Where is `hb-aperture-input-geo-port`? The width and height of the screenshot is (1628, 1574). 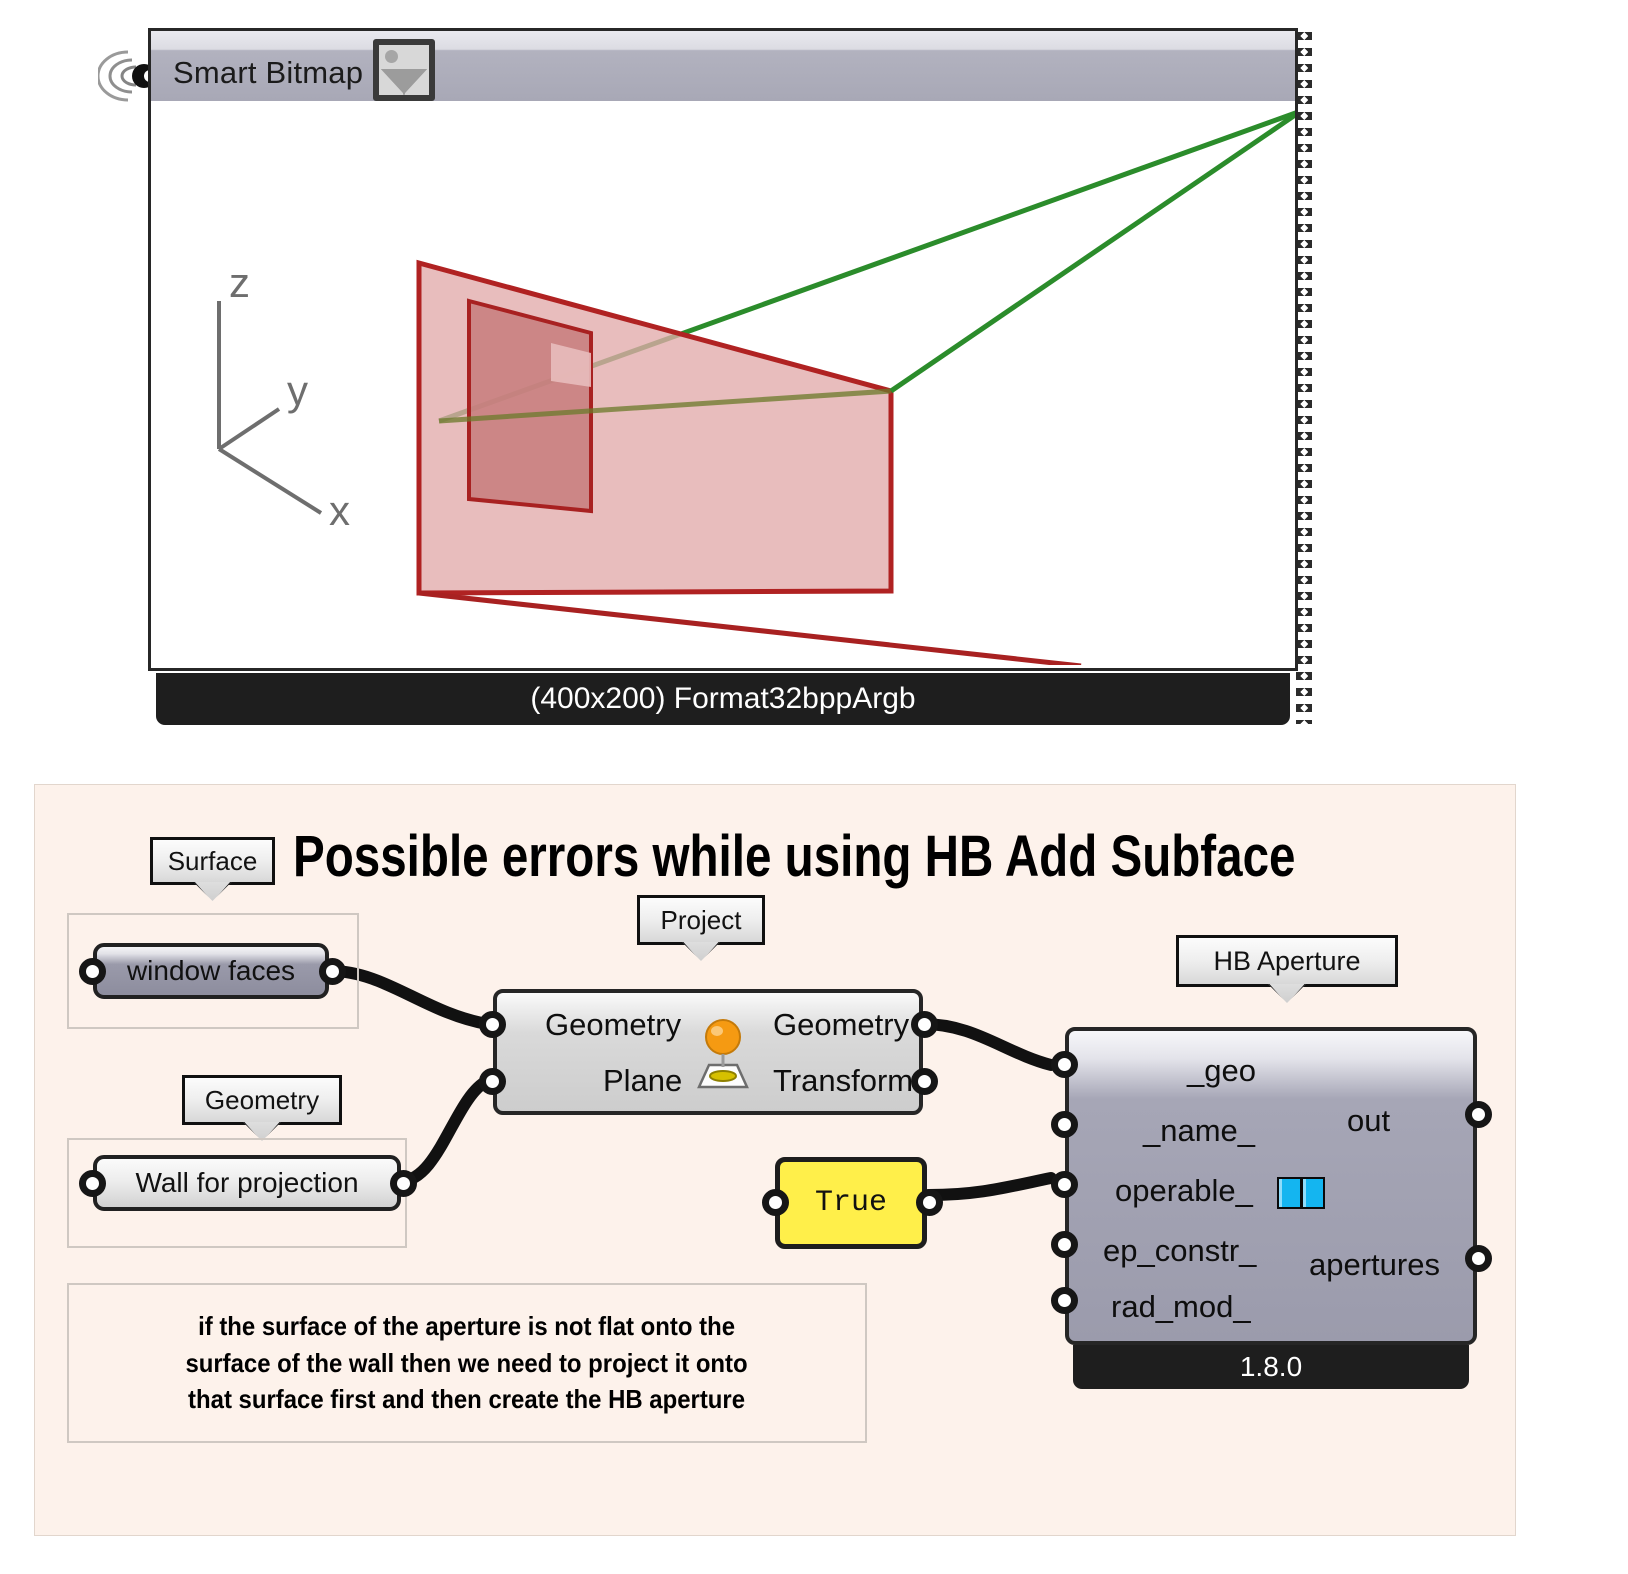
hb-aperture-input-geo-port is located at coordinates (1064, 1064).